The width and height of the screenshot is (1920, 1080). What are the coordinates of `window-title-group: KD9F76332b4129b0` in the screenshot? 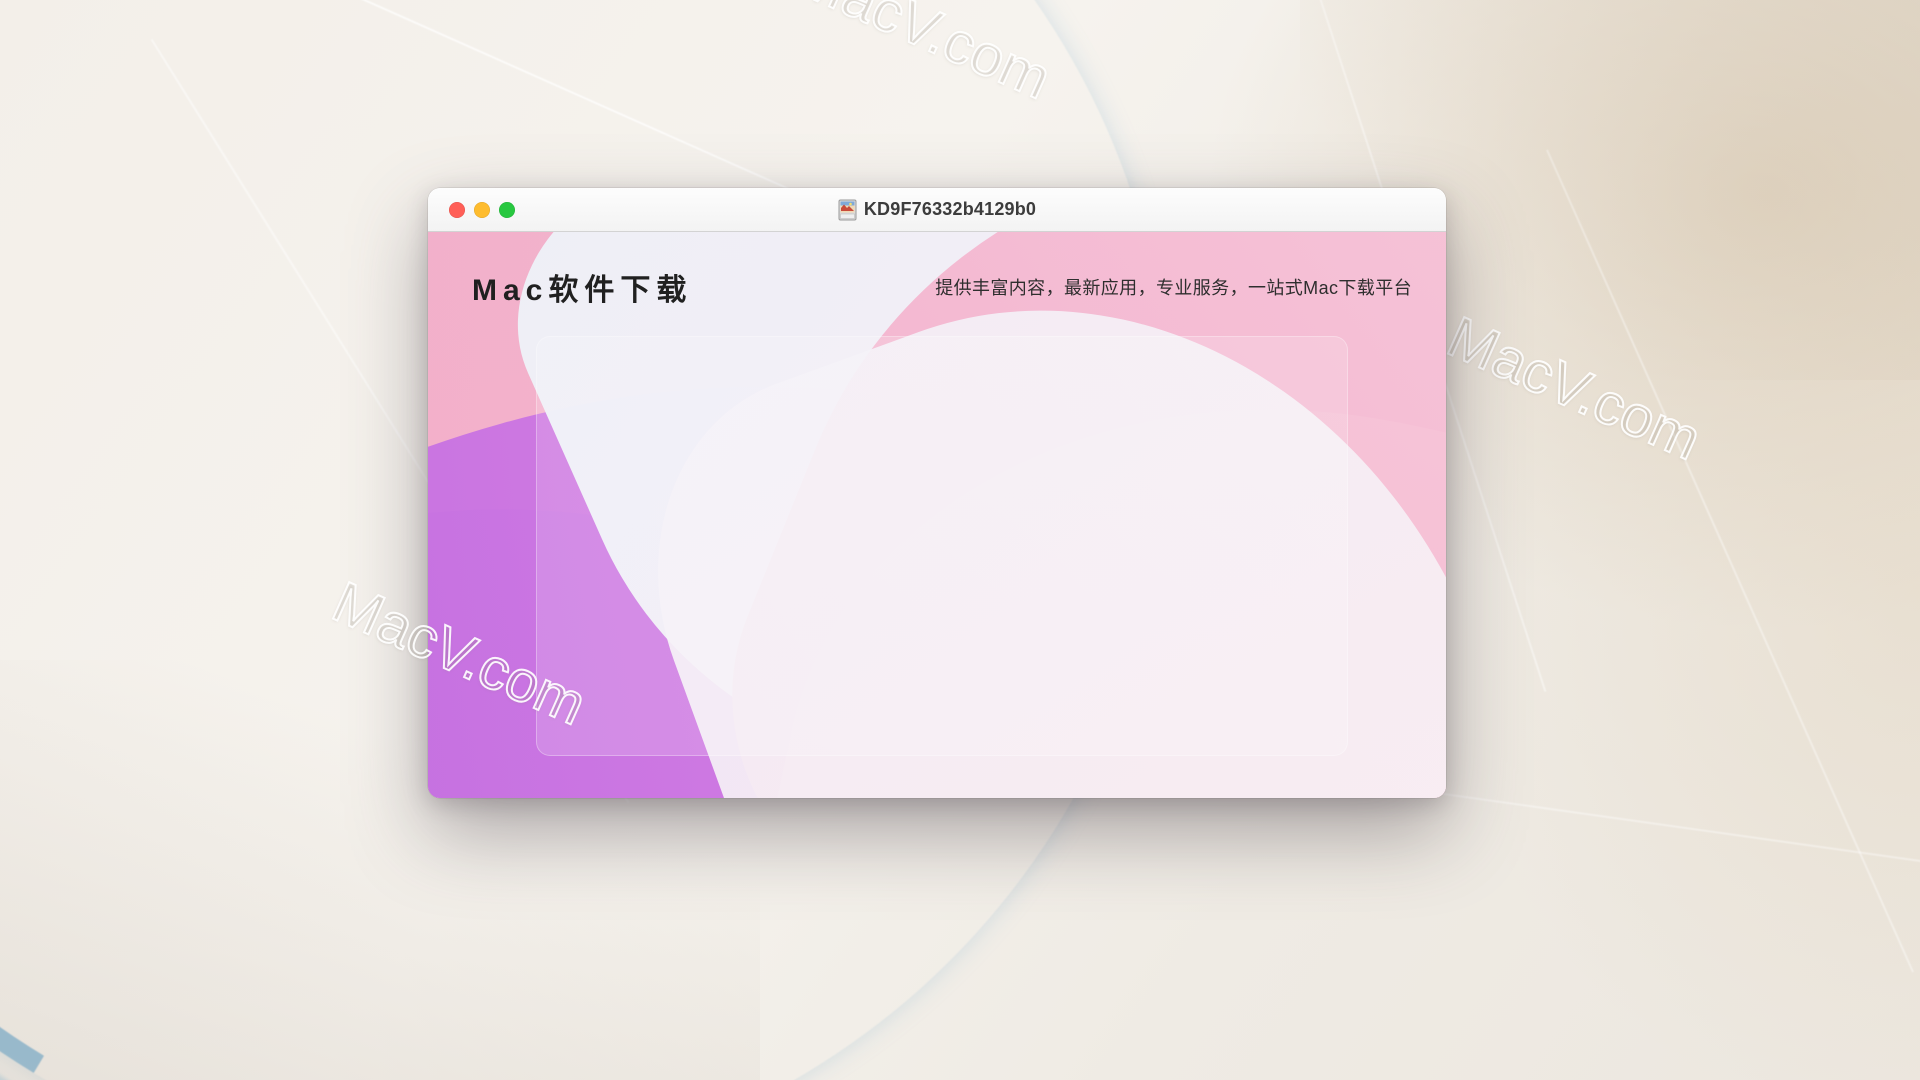 It's located at (937, 209).